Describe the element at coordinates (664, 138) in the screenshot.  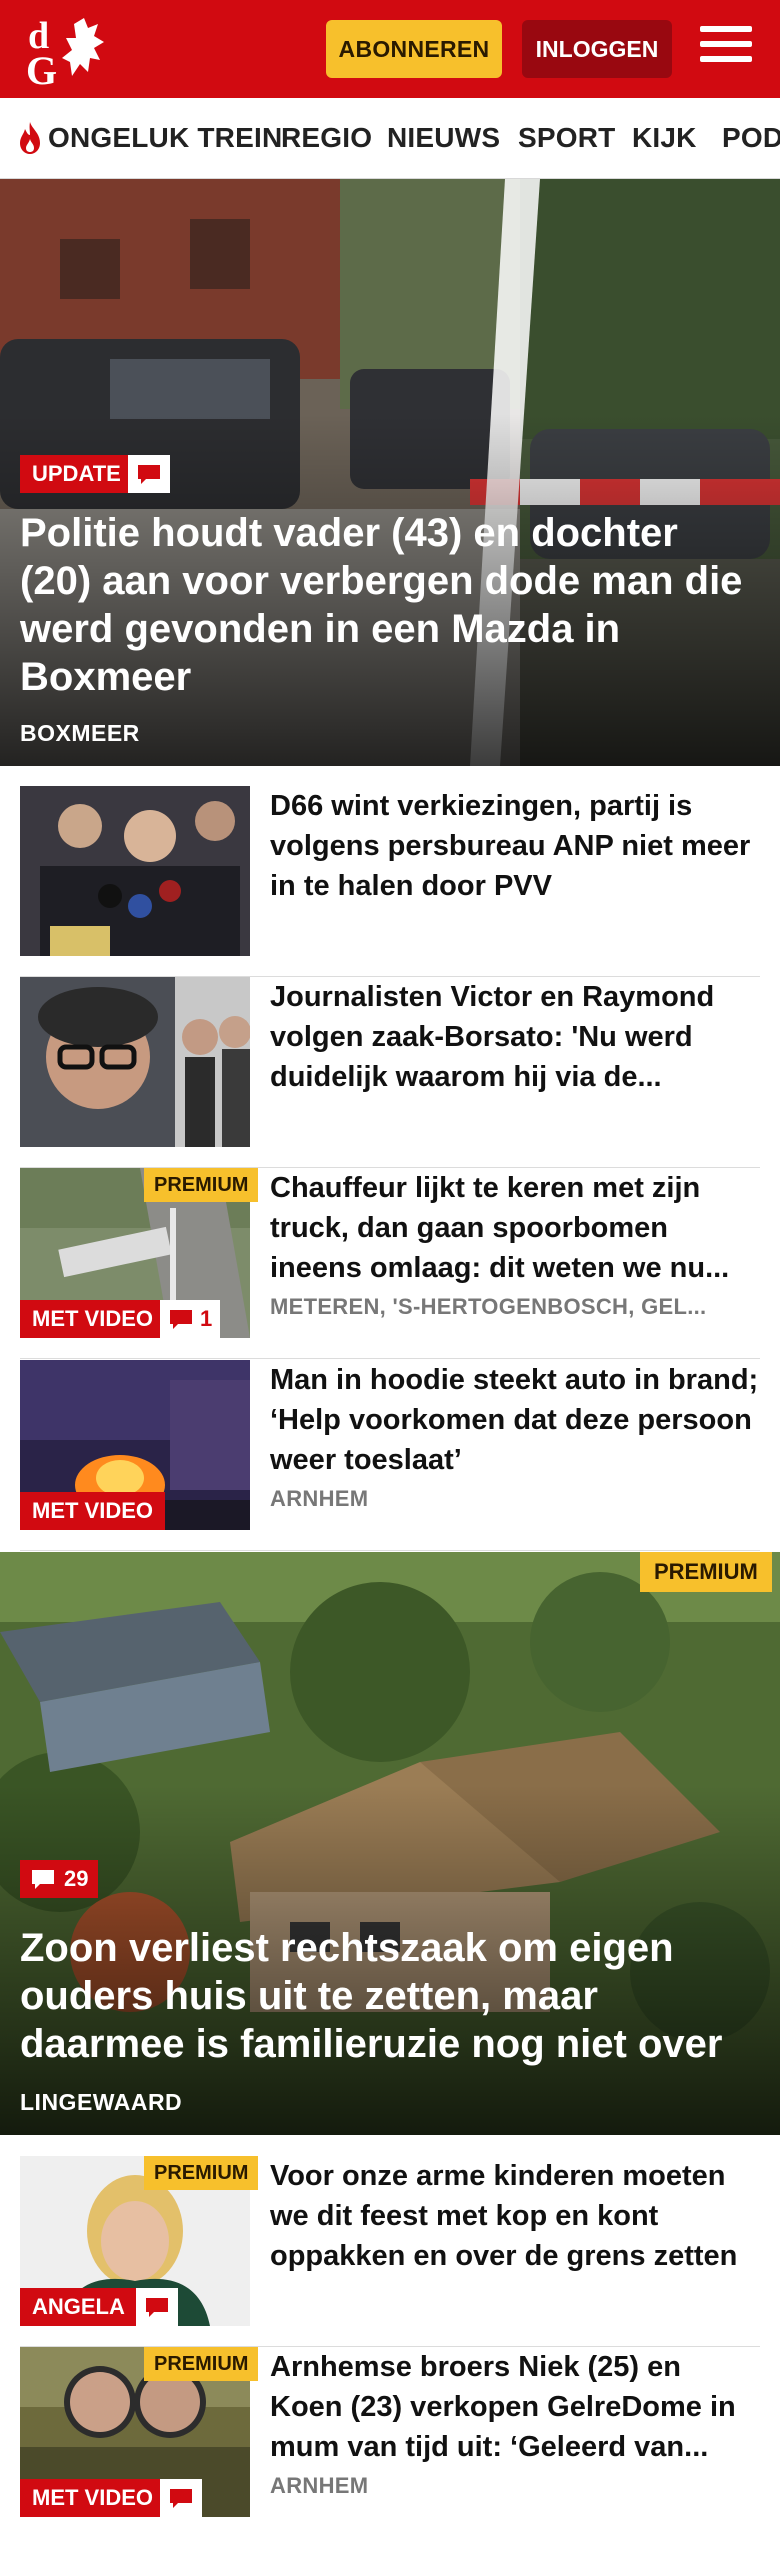
I see `nav-item-kijk: KIJK` at that location.